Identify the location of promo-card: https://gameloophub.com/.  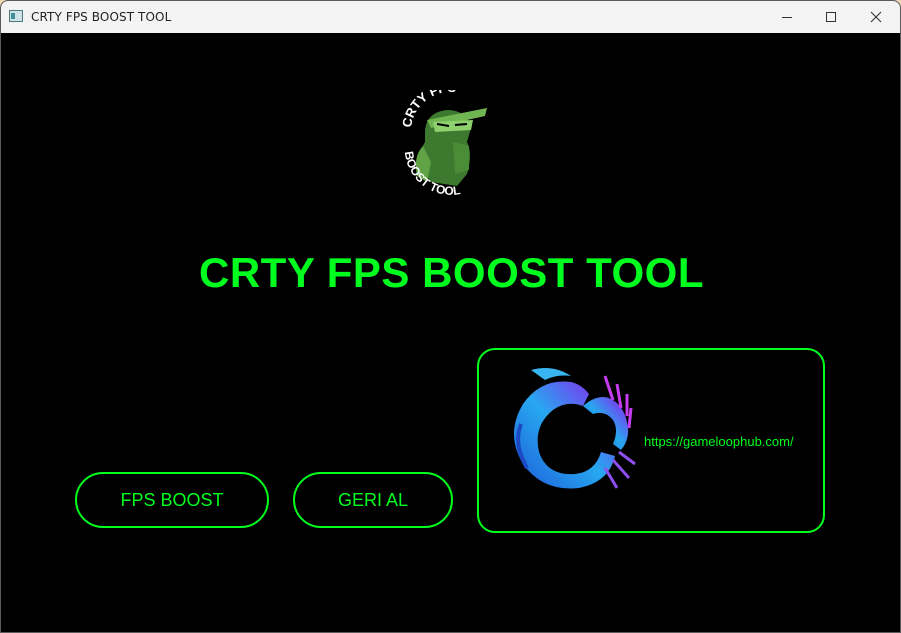
(651, 440).